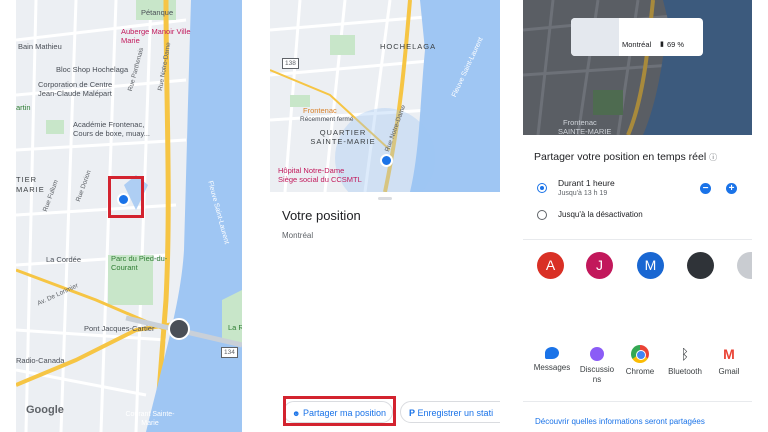 Image resolution: width=768 pixels, height=432 pixels. I want to click on bluetooth-icon: ᛒ, so click(685, 354).